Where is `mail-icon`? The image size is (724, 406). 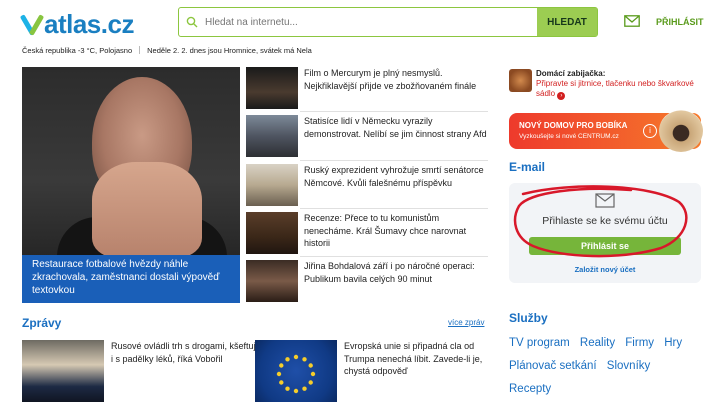
mail-icon is located at coordinates (632, 23).